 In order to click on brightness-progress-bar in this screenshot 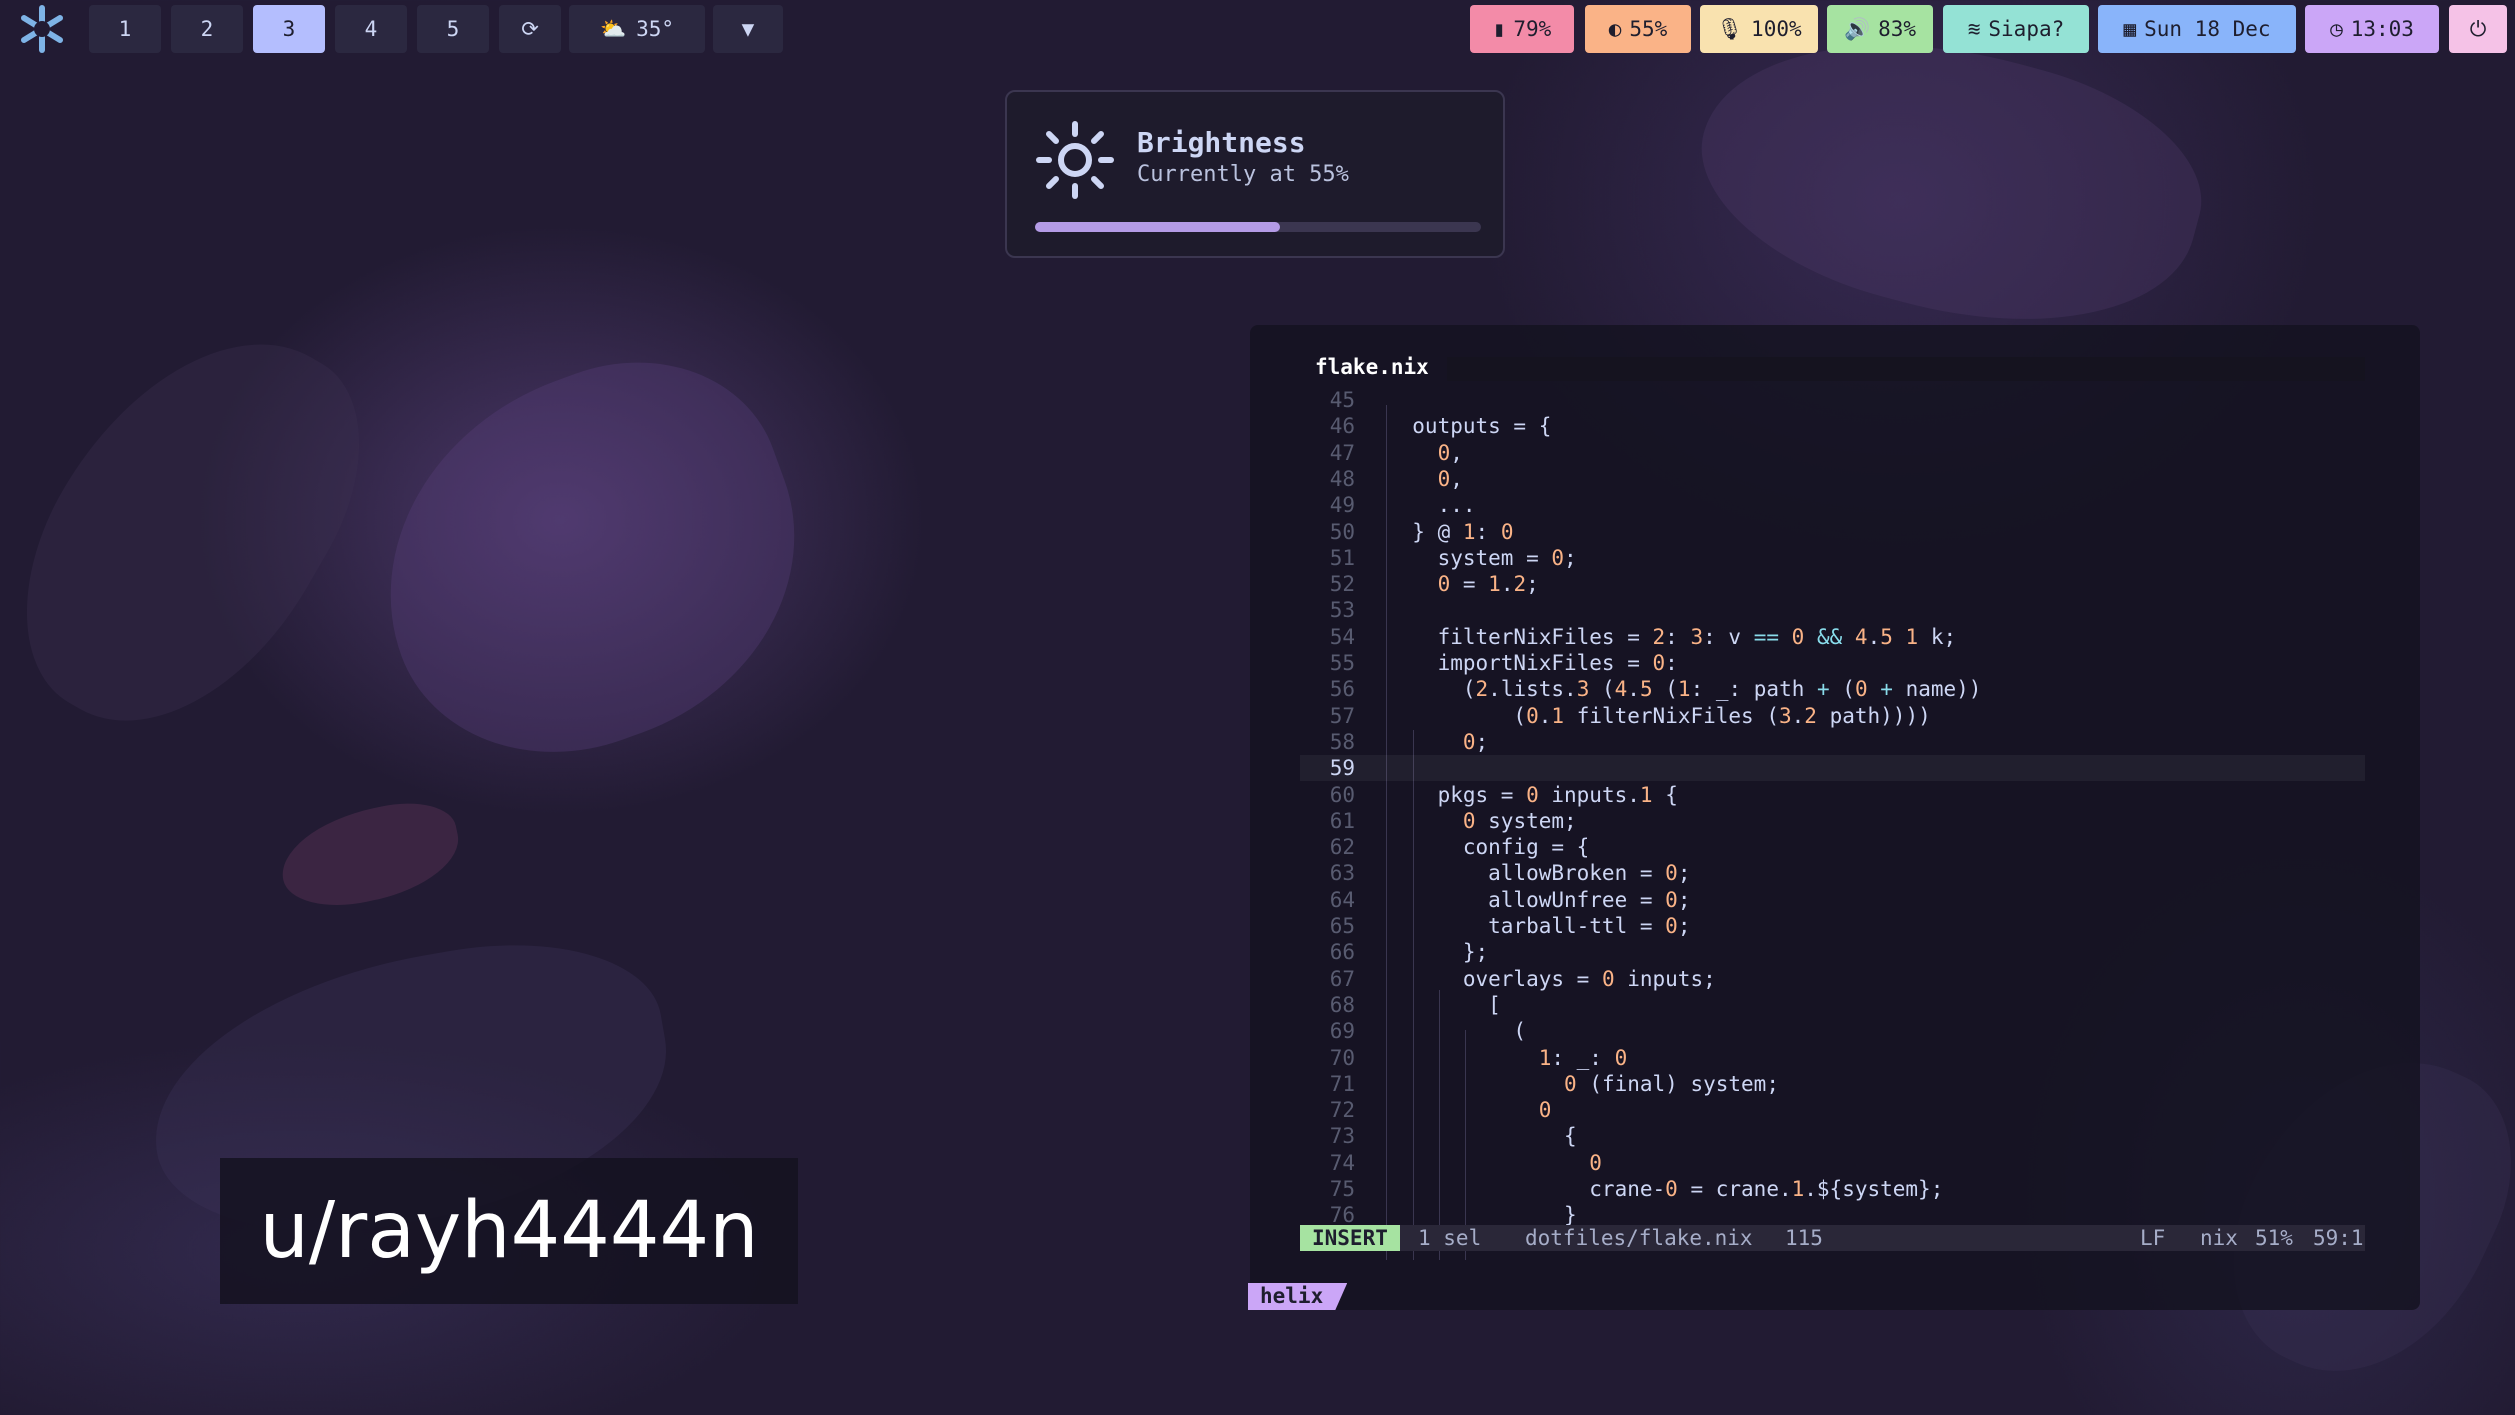, I will do `click(1258, 227)`.